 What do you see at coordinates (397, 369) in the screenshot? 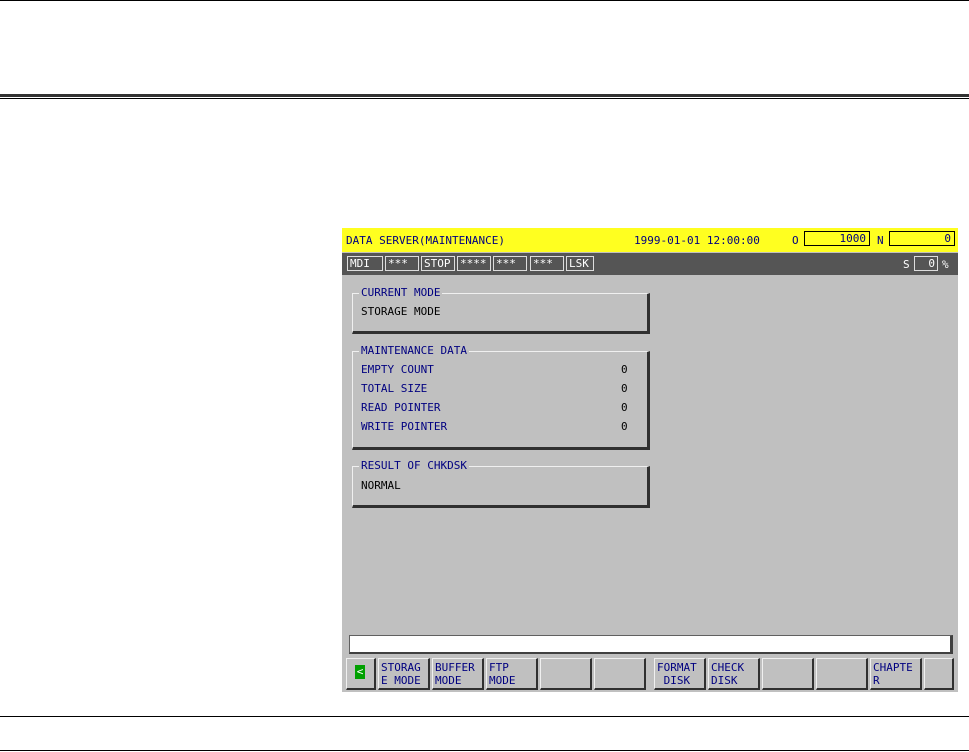
I see `empty-count-label: EMPTY COUNT` at bounding box center [397, 369].